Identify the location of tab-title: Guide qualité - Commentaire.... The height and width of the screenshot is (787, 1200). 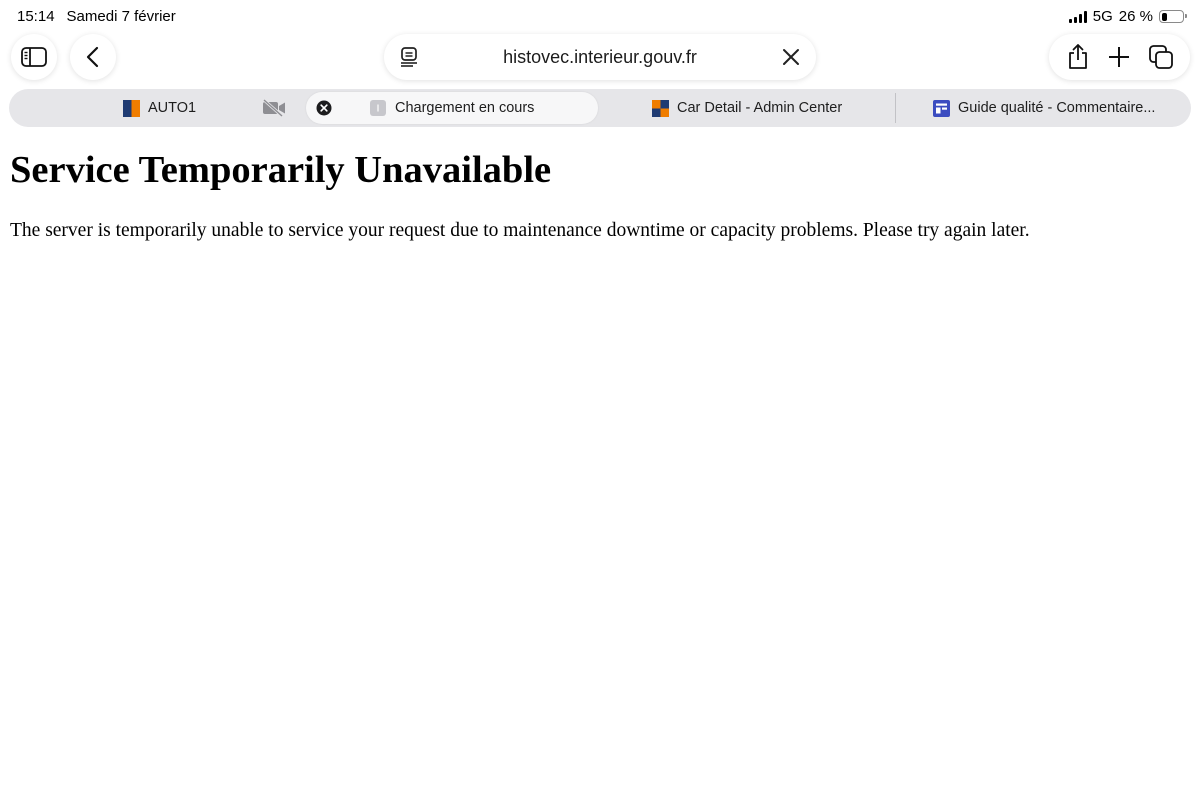
(1057, 108).